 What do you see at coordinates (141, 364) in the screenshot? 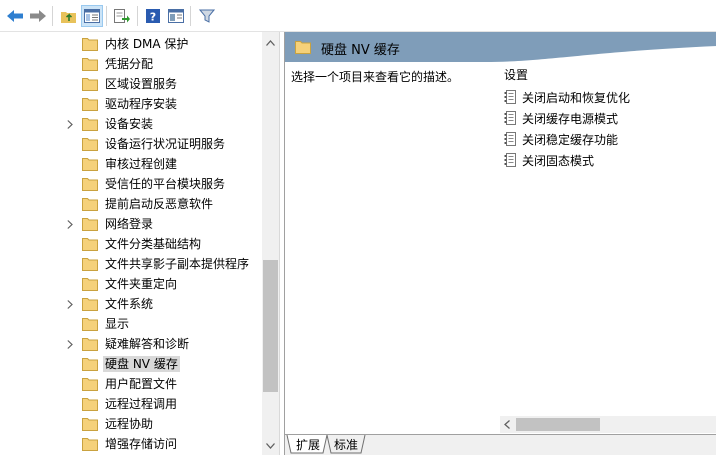
I see `tree-item-label: 硬盘 NV 缓存` at bounding box center [141, 364].